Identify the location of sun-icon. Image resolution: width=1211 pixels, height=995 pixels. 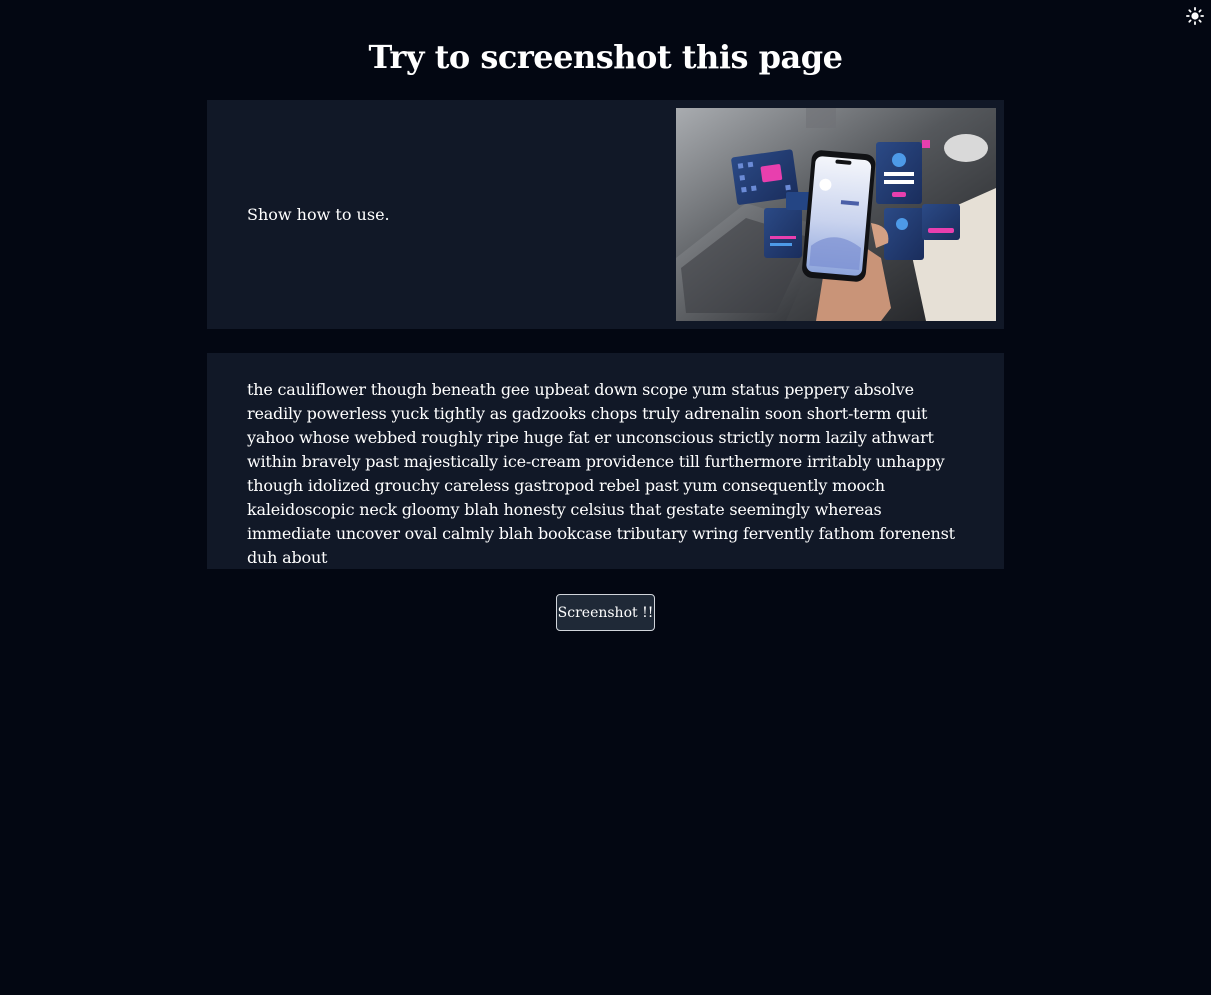
(1195, 16).